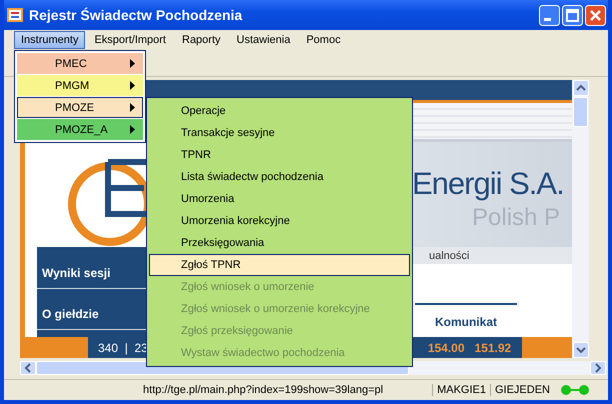 Image resolution: width=612 pixels, height=404 pixels. I want to click on menu-item: Lista świadectw pochodzenia, so click(279, 177).